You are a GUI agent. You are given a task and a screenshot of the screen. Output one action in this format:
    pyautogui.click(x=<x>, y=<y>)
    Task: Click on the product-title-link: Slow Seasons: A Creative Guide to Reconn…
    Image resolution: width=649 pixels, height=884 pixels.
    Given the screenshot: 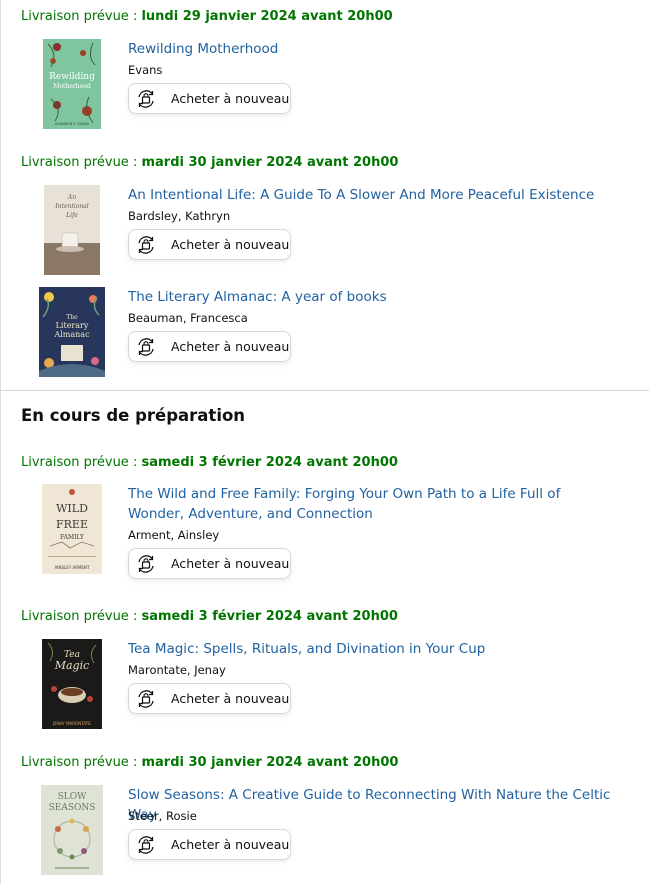 What is the action you would take?
    pyautogui.click(x=378, y=805)
    